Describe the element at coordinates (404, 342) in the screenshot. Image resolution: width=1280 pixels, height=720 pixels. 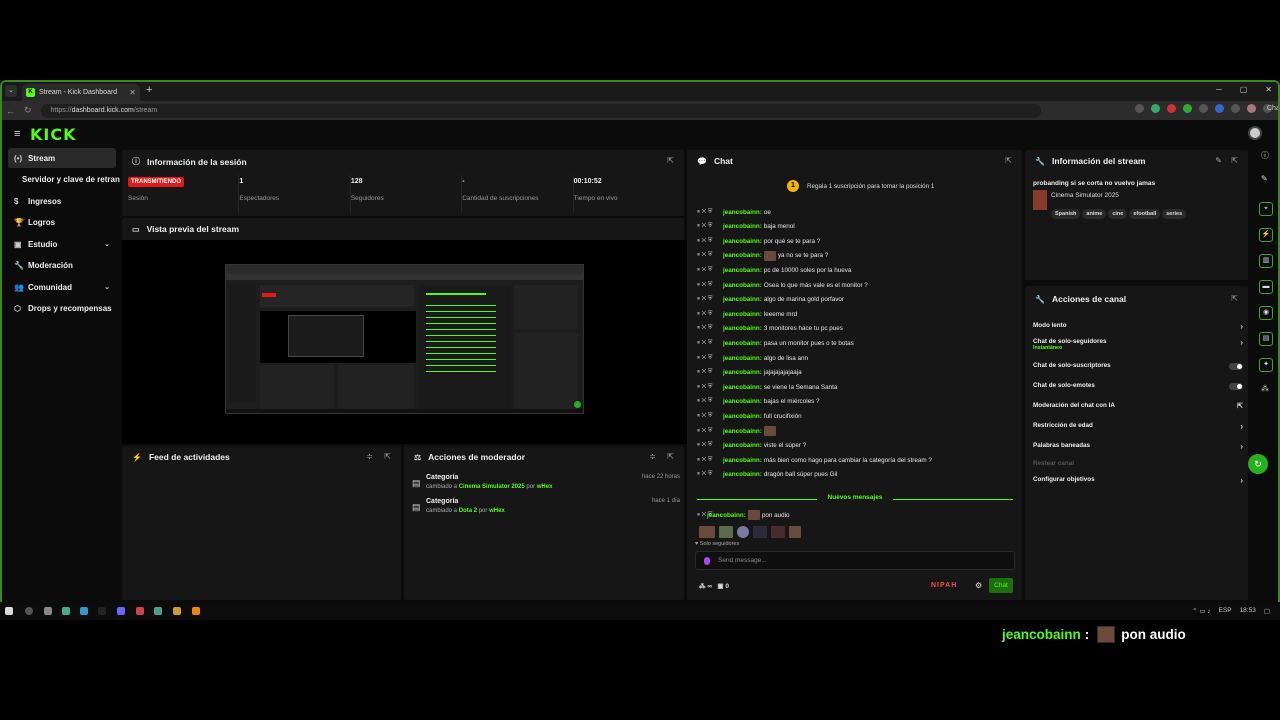
I see `stream-preview` at that location.